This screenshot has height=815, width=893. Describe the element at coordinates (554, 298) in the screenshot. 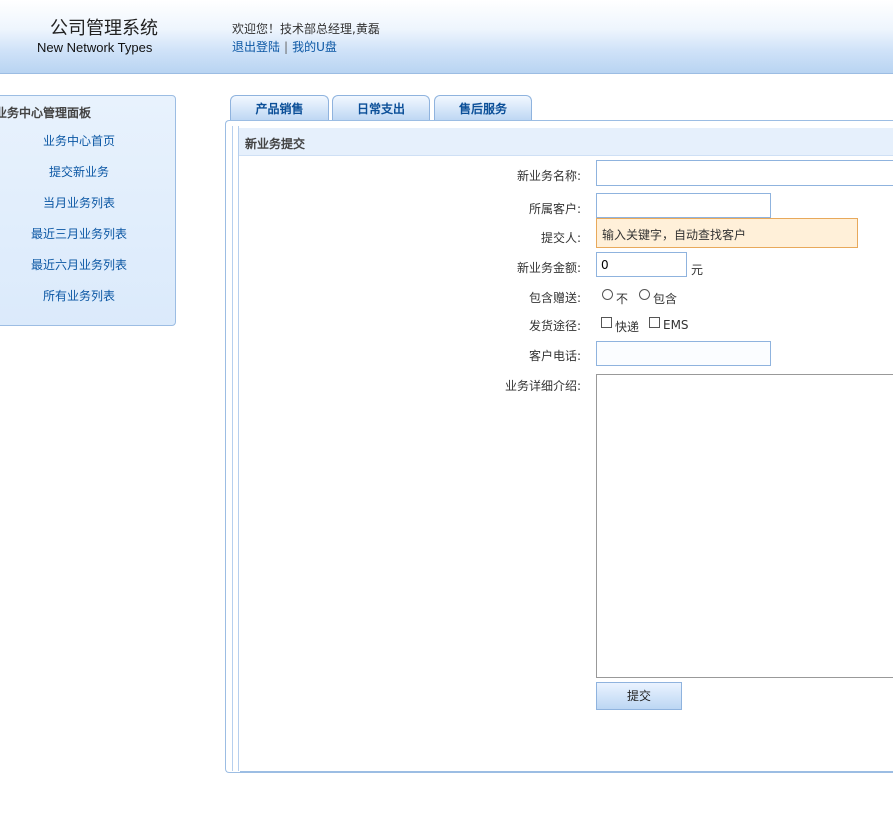

I see `gift-label: 包含赠送:` at that location.